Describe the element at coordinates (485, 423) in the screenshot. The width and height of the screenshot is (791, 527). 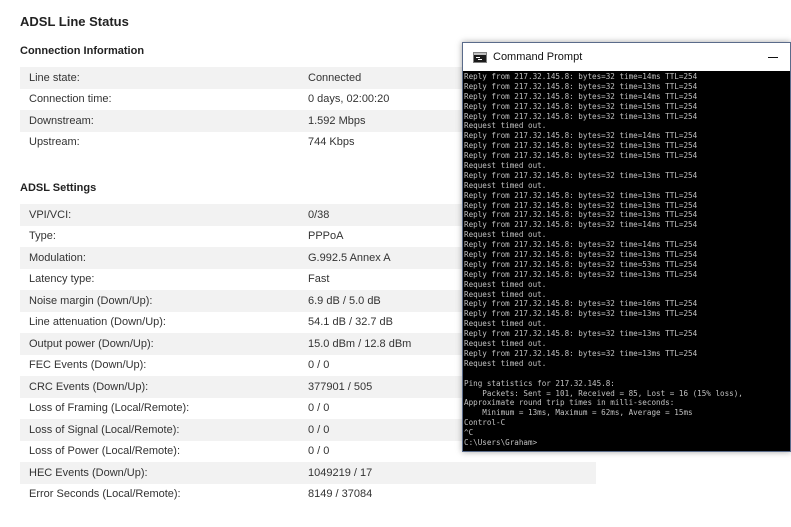
I see `console-line: Control-C` at that location.